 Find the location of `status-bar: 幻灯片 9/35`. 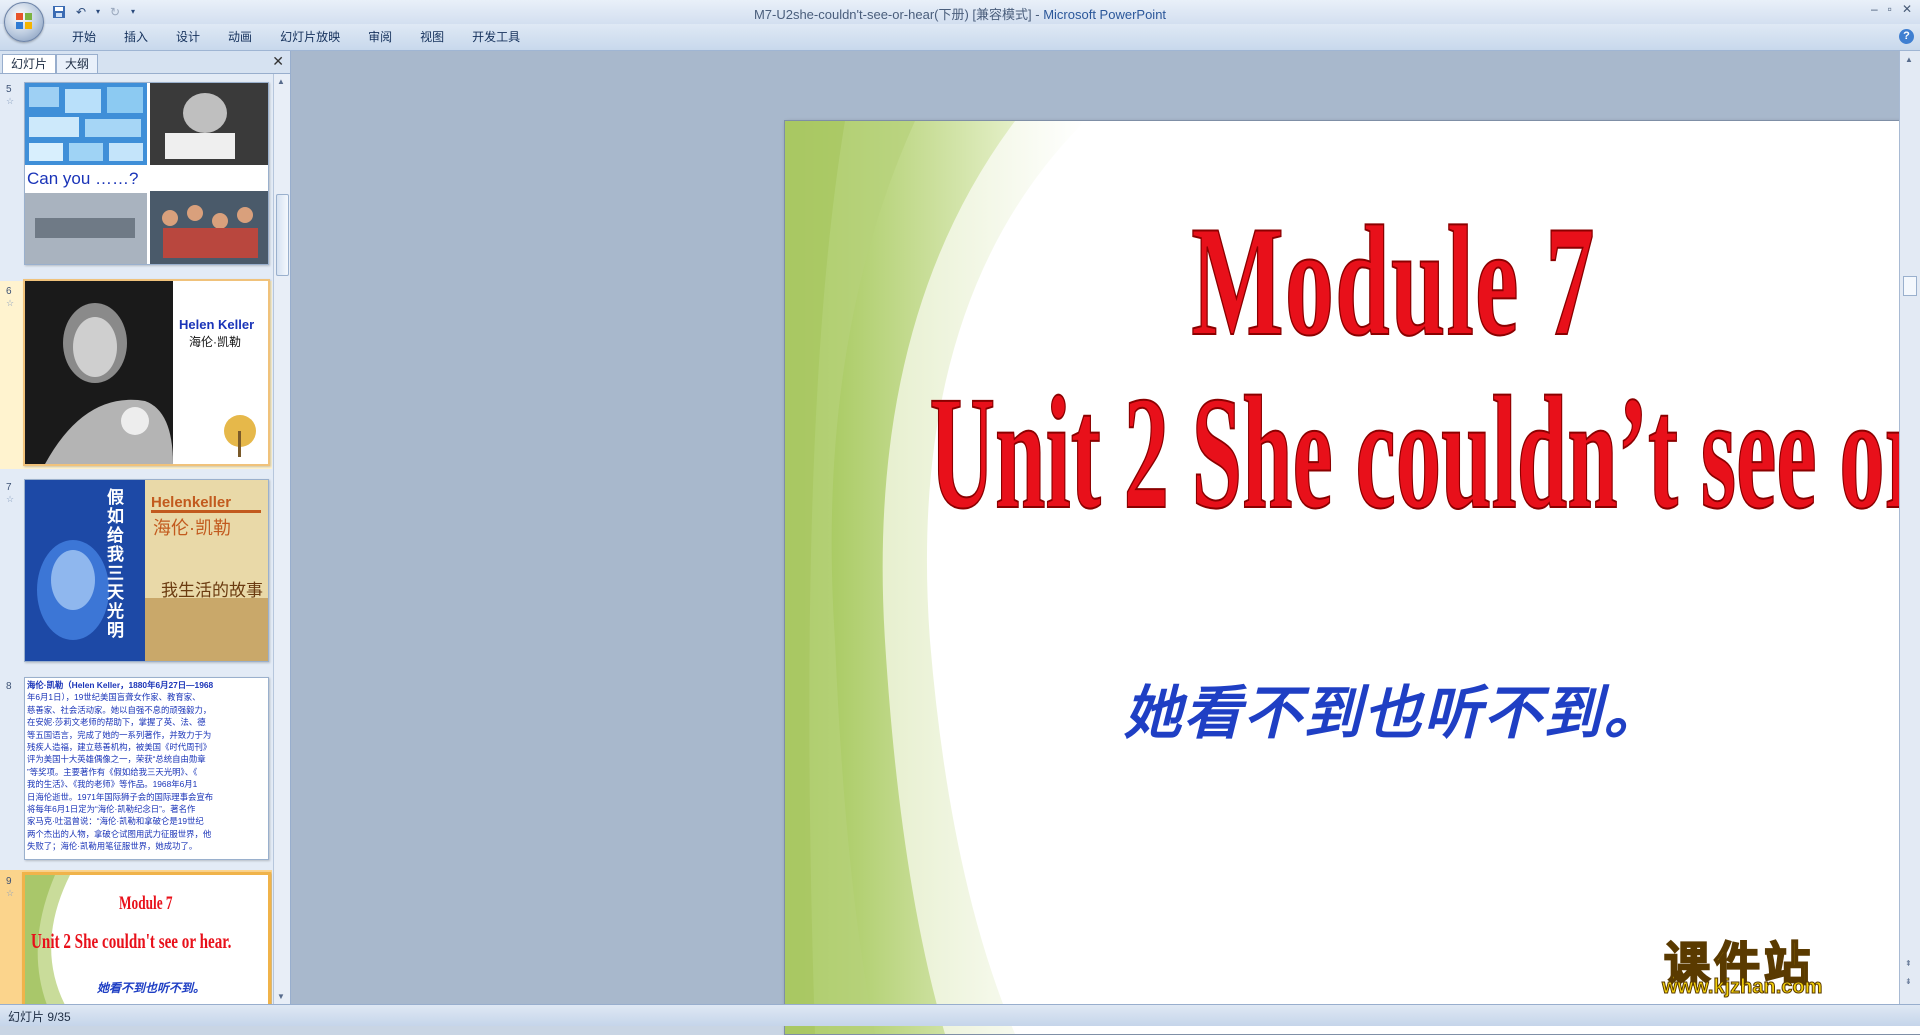

status-bar: 幻灯片 9/35 is located at coordinates (960, 1015).